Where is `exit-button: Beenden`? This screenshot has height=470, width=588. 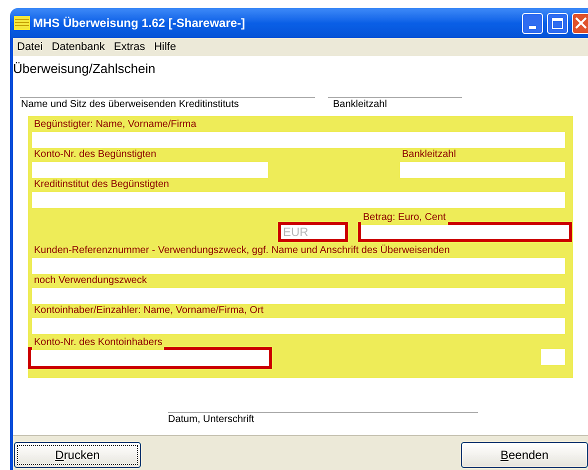 exit-button: Beenden is located at coordinates (524, 455).